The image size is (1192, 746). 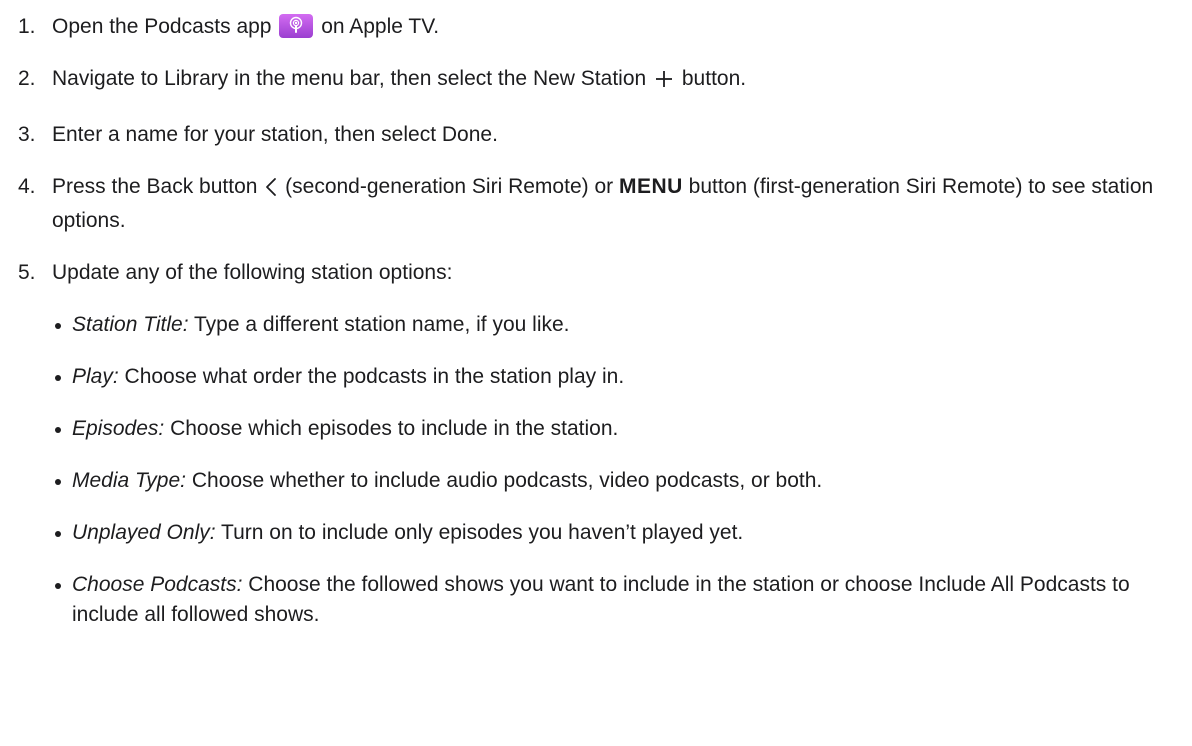 What do you see at coordinates (714, 78) in the screenshot?
I see `step-text: button.` at bounding box center [714, 78].